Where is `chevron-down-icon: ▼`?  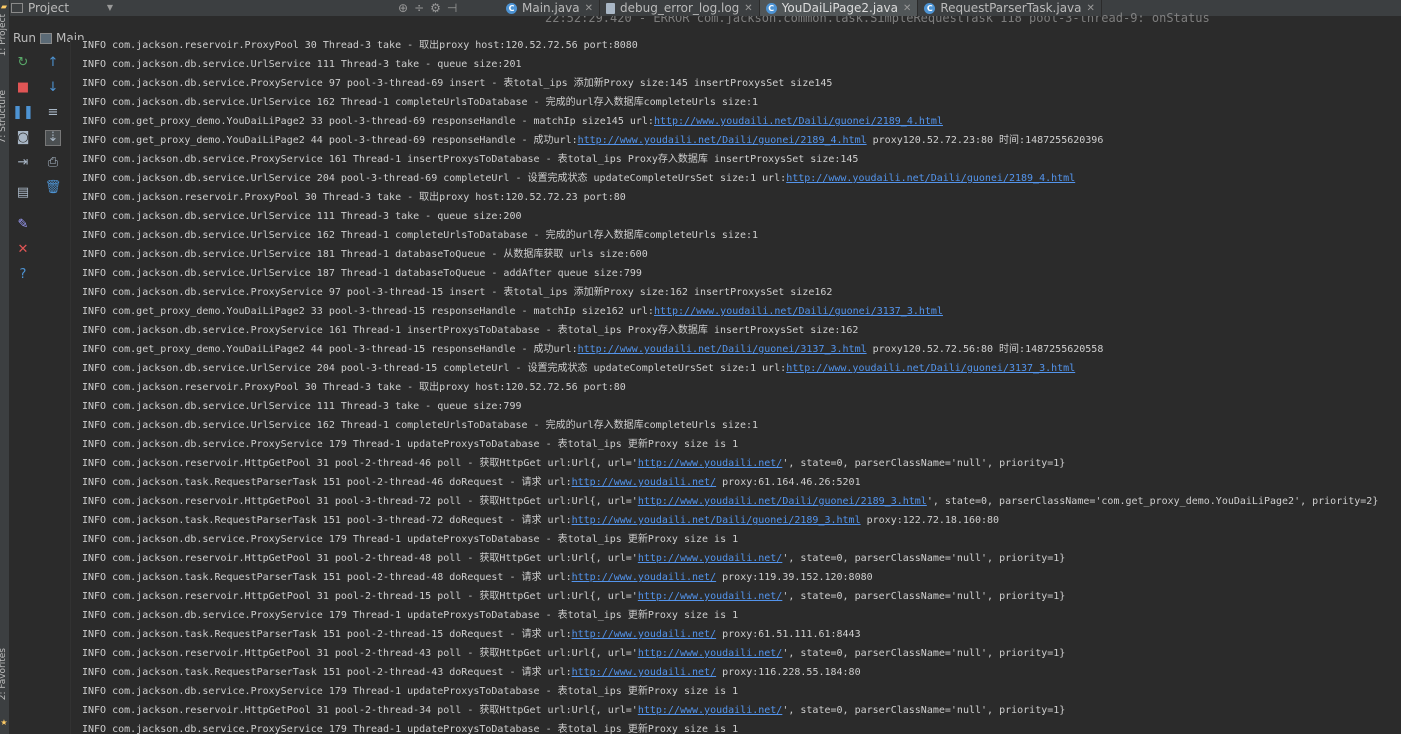
chevron-down-icon: ▼ is located at coordinates (110, 7).